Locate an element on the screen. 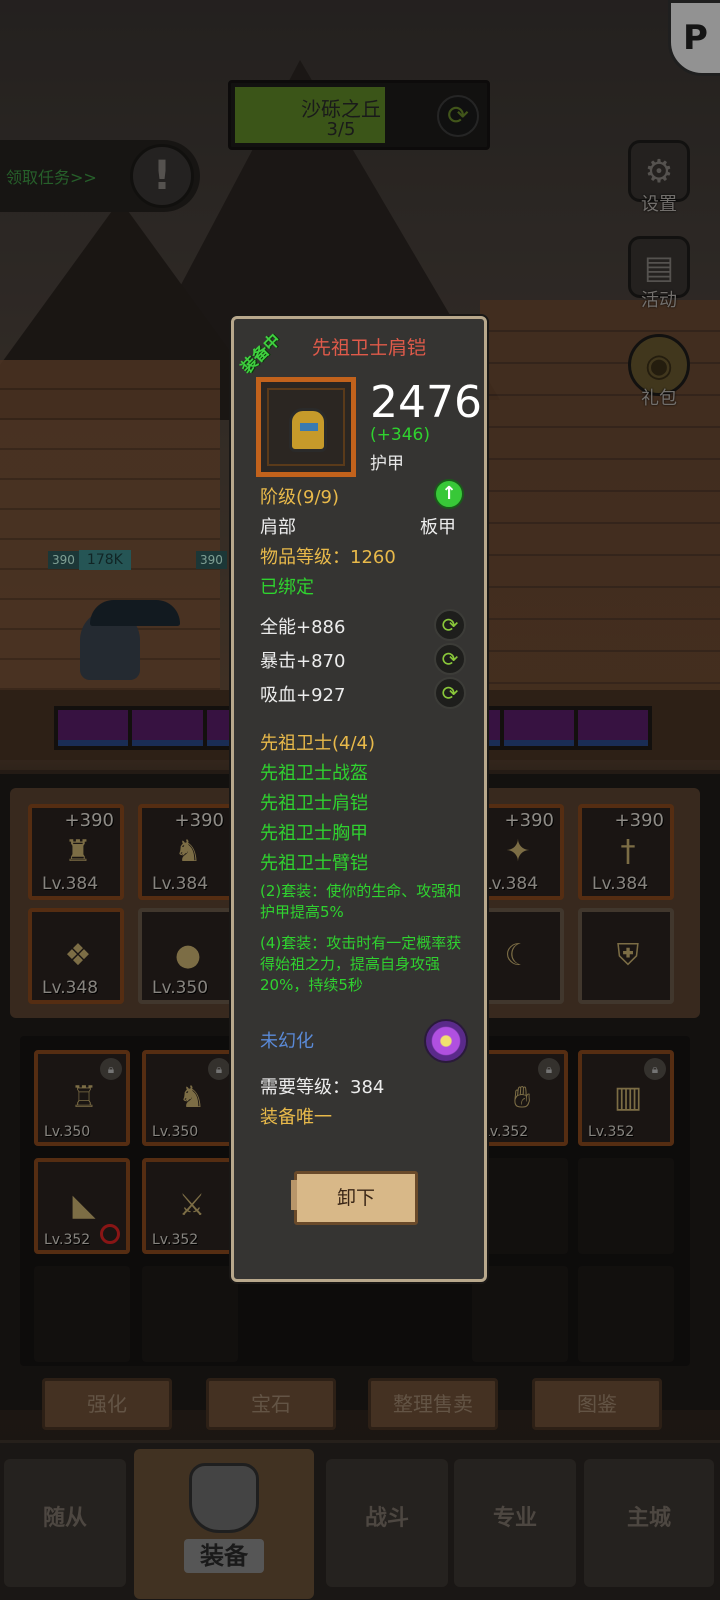  armor-label: 护甲 is located at coordinates (387, 464).